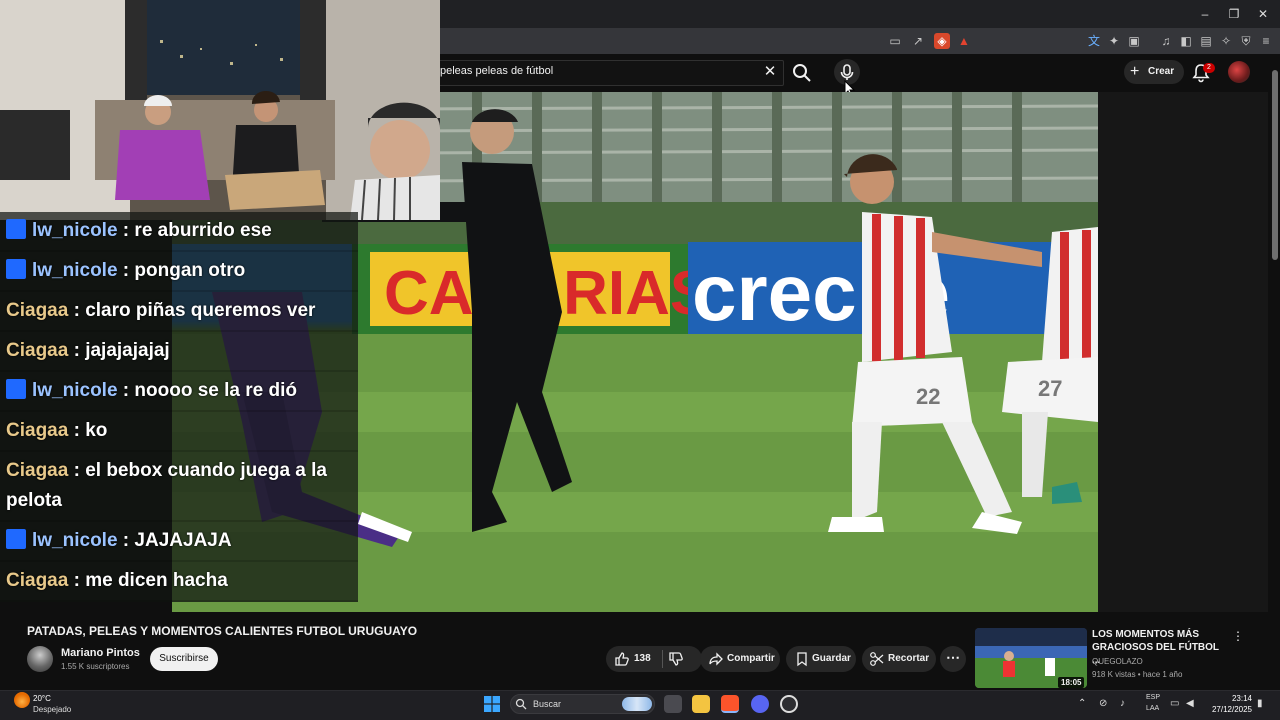 The image size is (1280, 720). I want to click on microphone-tray-icon: ♪, so click(1122, 703).